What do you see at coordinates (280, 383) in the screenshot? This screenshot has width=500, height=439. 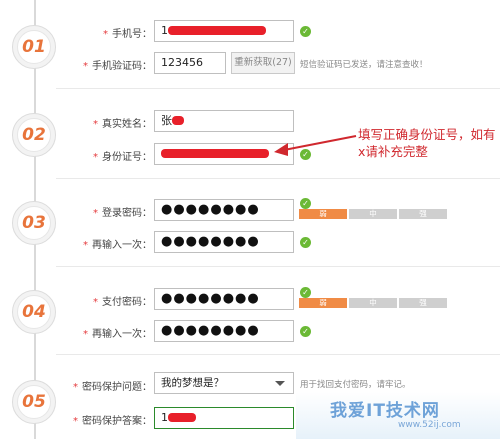 I see `chevron-down-icon` at bounding box center [280, 383].